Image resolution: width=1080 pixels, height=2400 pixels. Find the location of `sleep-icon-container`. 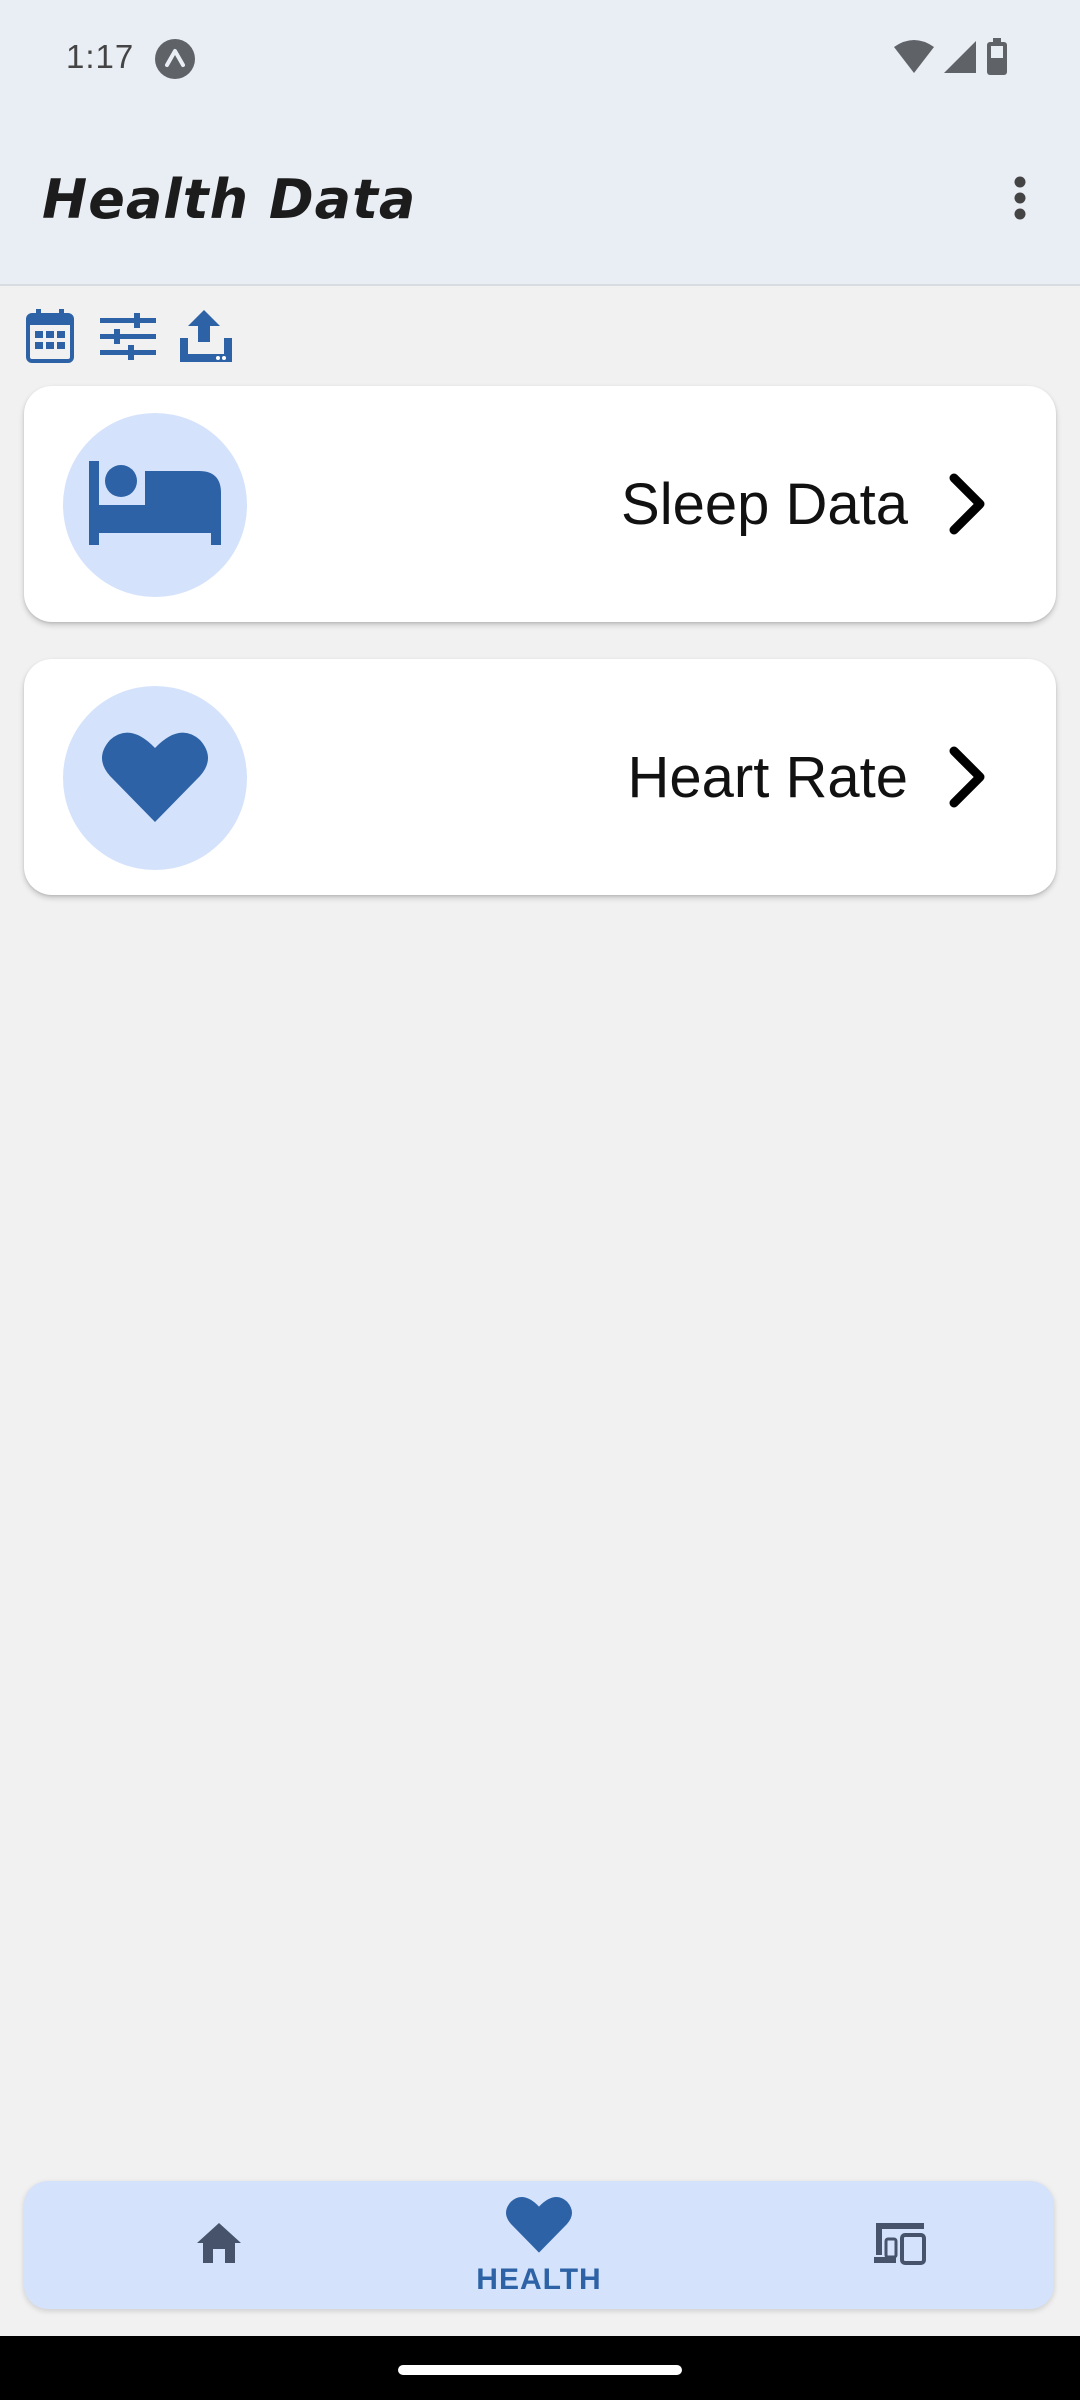

sleep-icon-container is located at coordinates (155, 505).